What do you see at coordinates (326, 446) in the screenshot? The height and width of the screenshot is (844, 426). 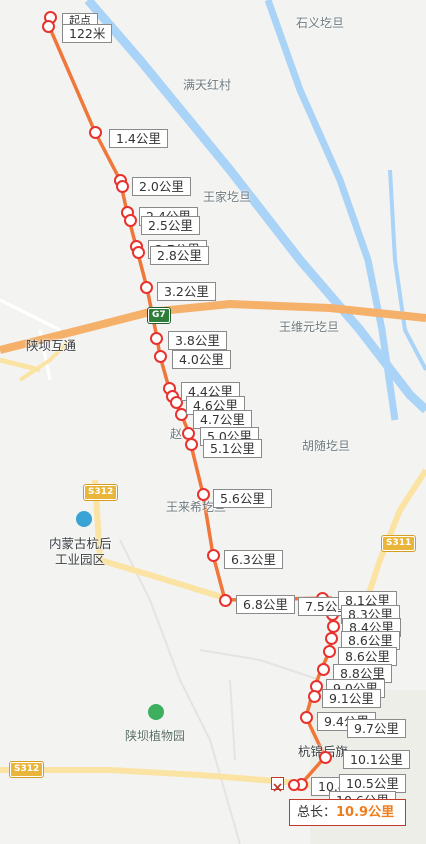 I see `place-husui: 胡随圪旦` at bounding box center [326, 446].